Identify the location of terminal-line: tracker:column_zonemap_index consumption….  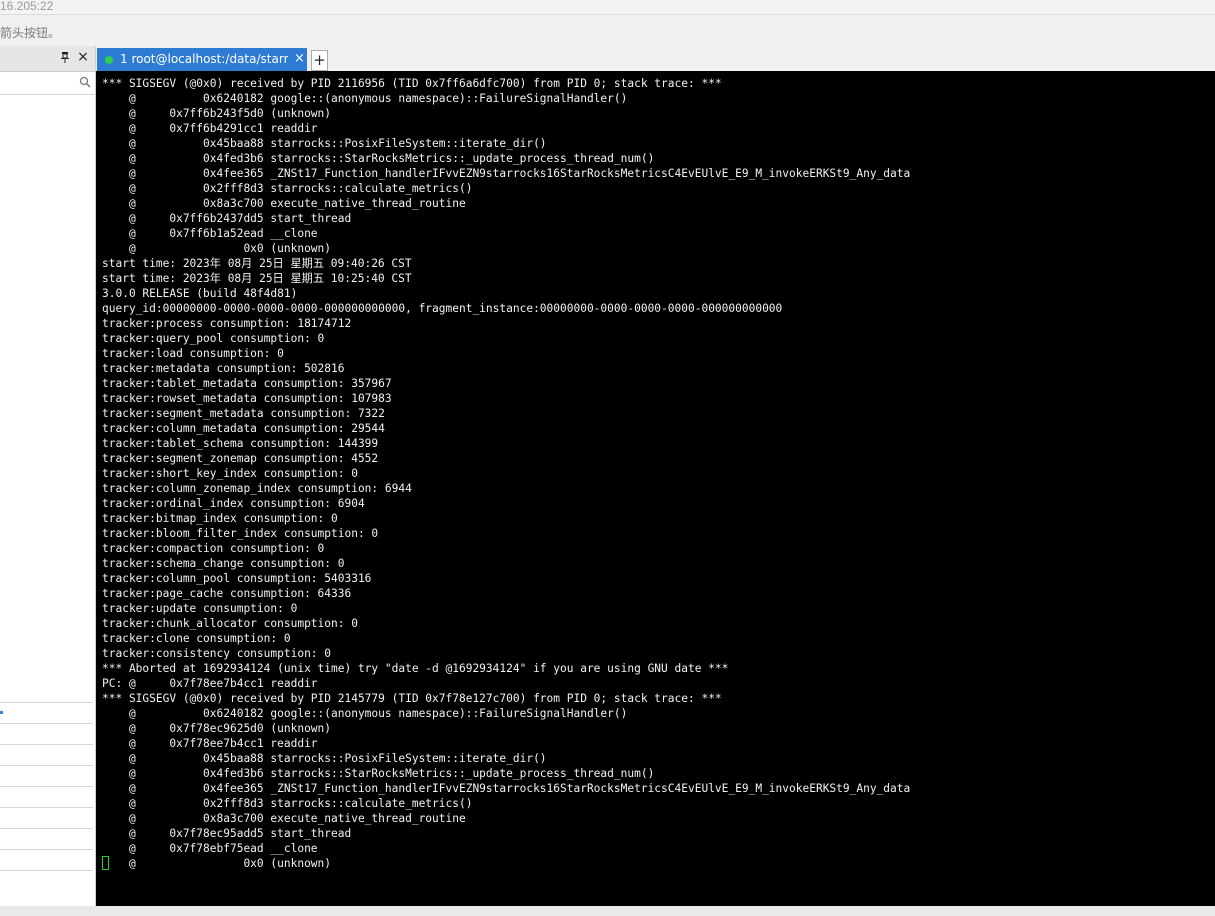
(257, 488).